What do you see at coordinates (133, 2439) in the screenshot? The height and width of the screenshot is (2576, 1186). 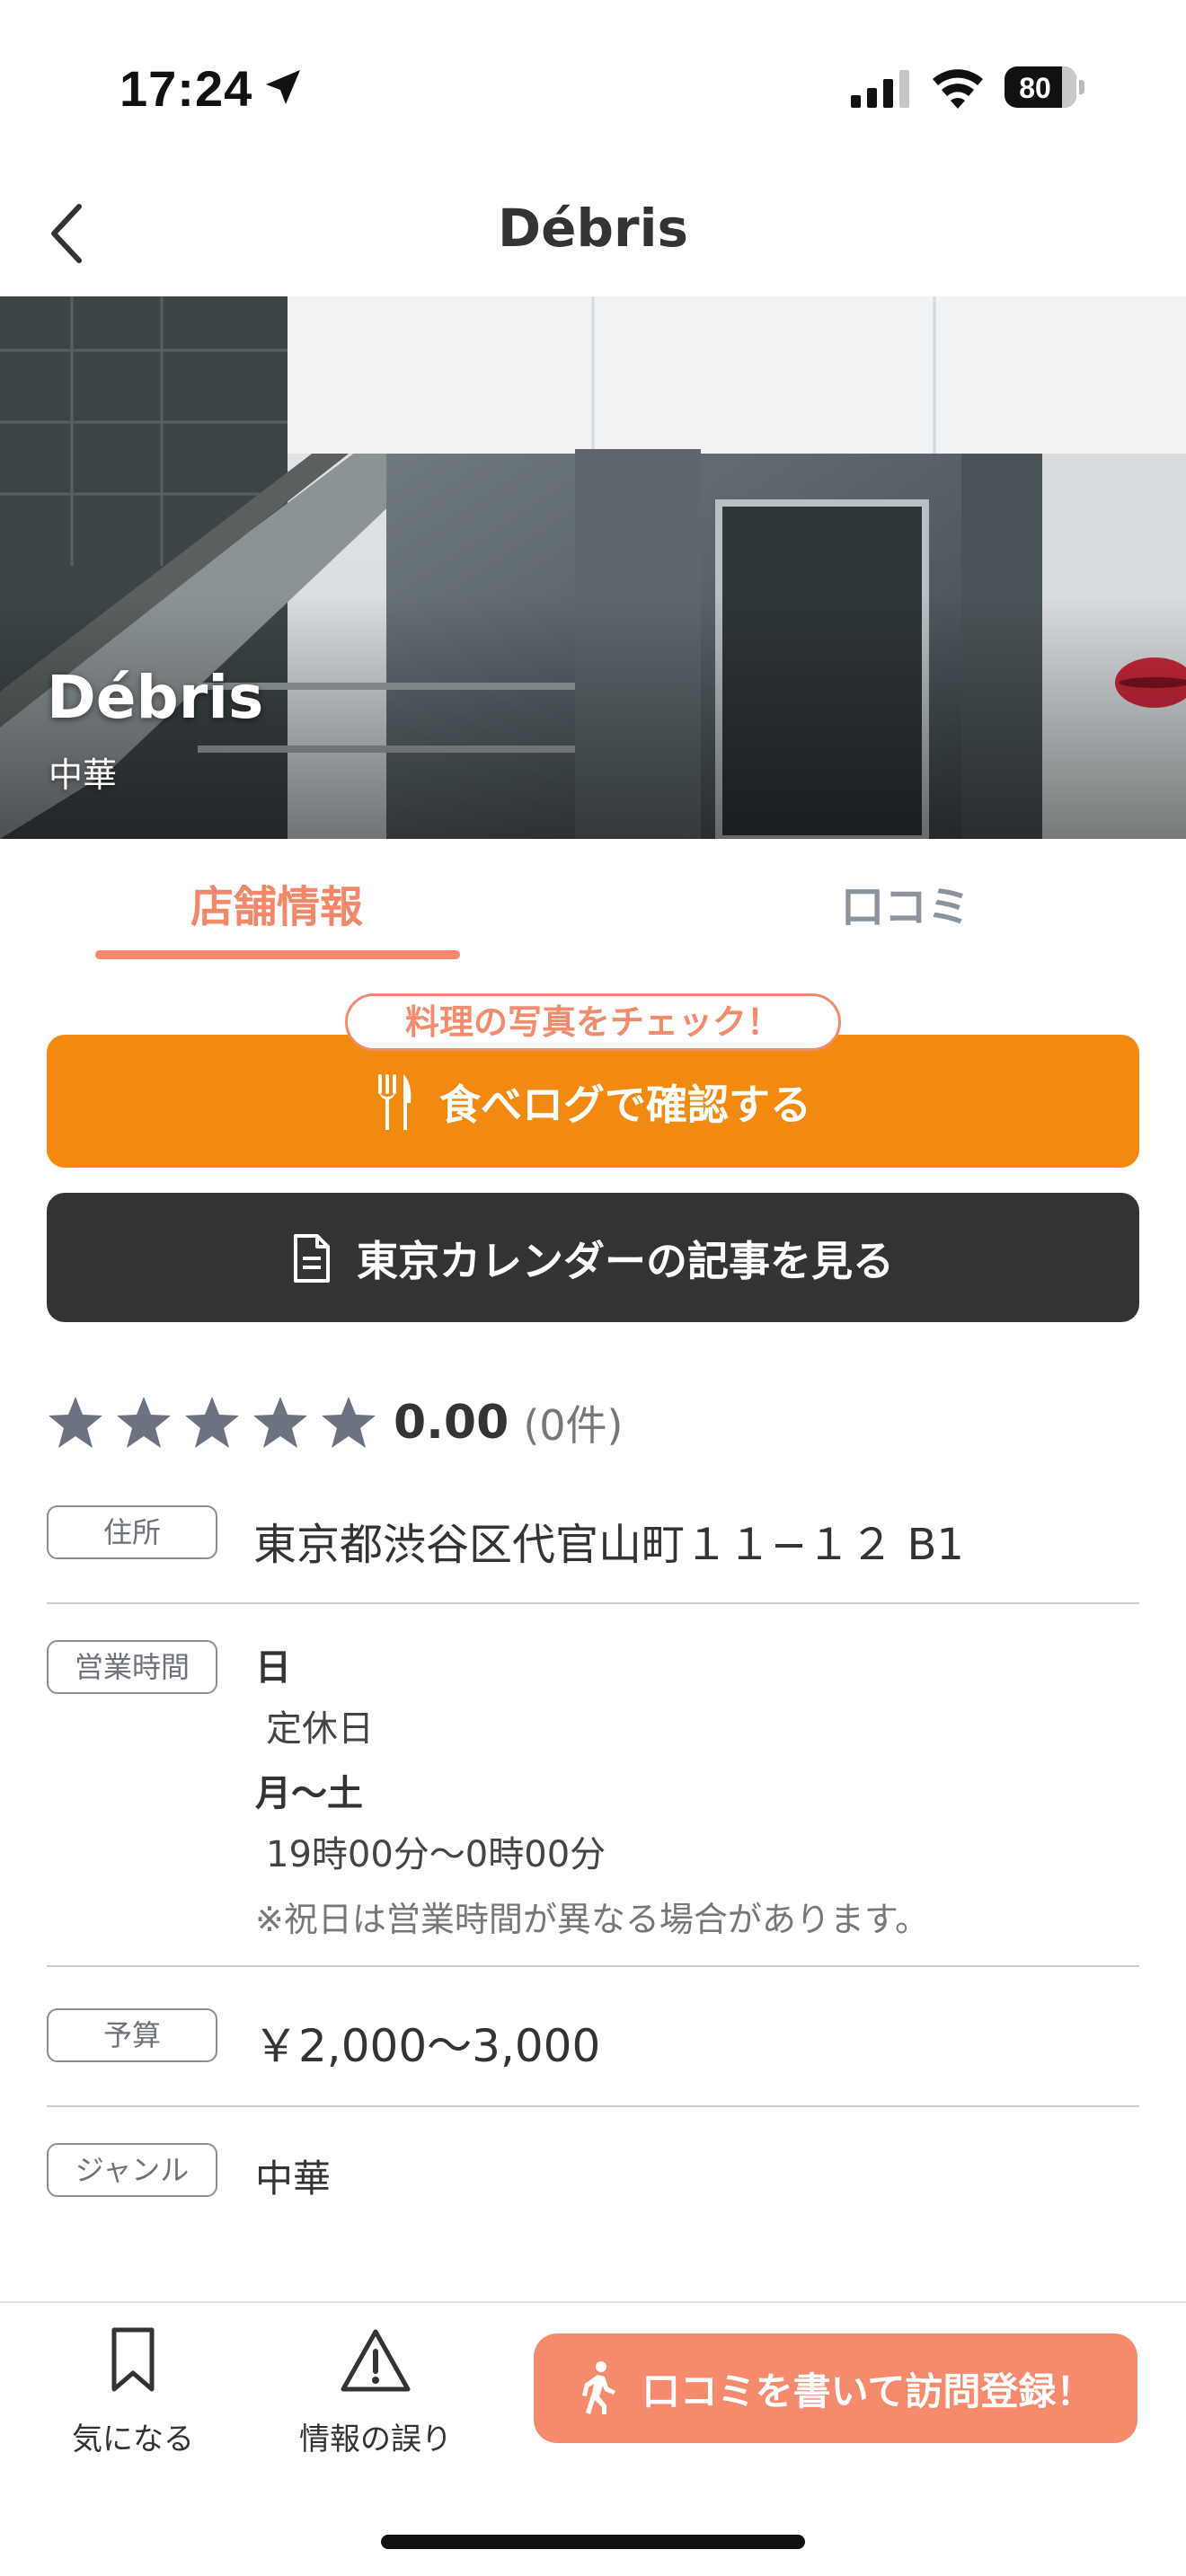 I see `favorite-label: 気になる` at bounding box center [133, 2439].